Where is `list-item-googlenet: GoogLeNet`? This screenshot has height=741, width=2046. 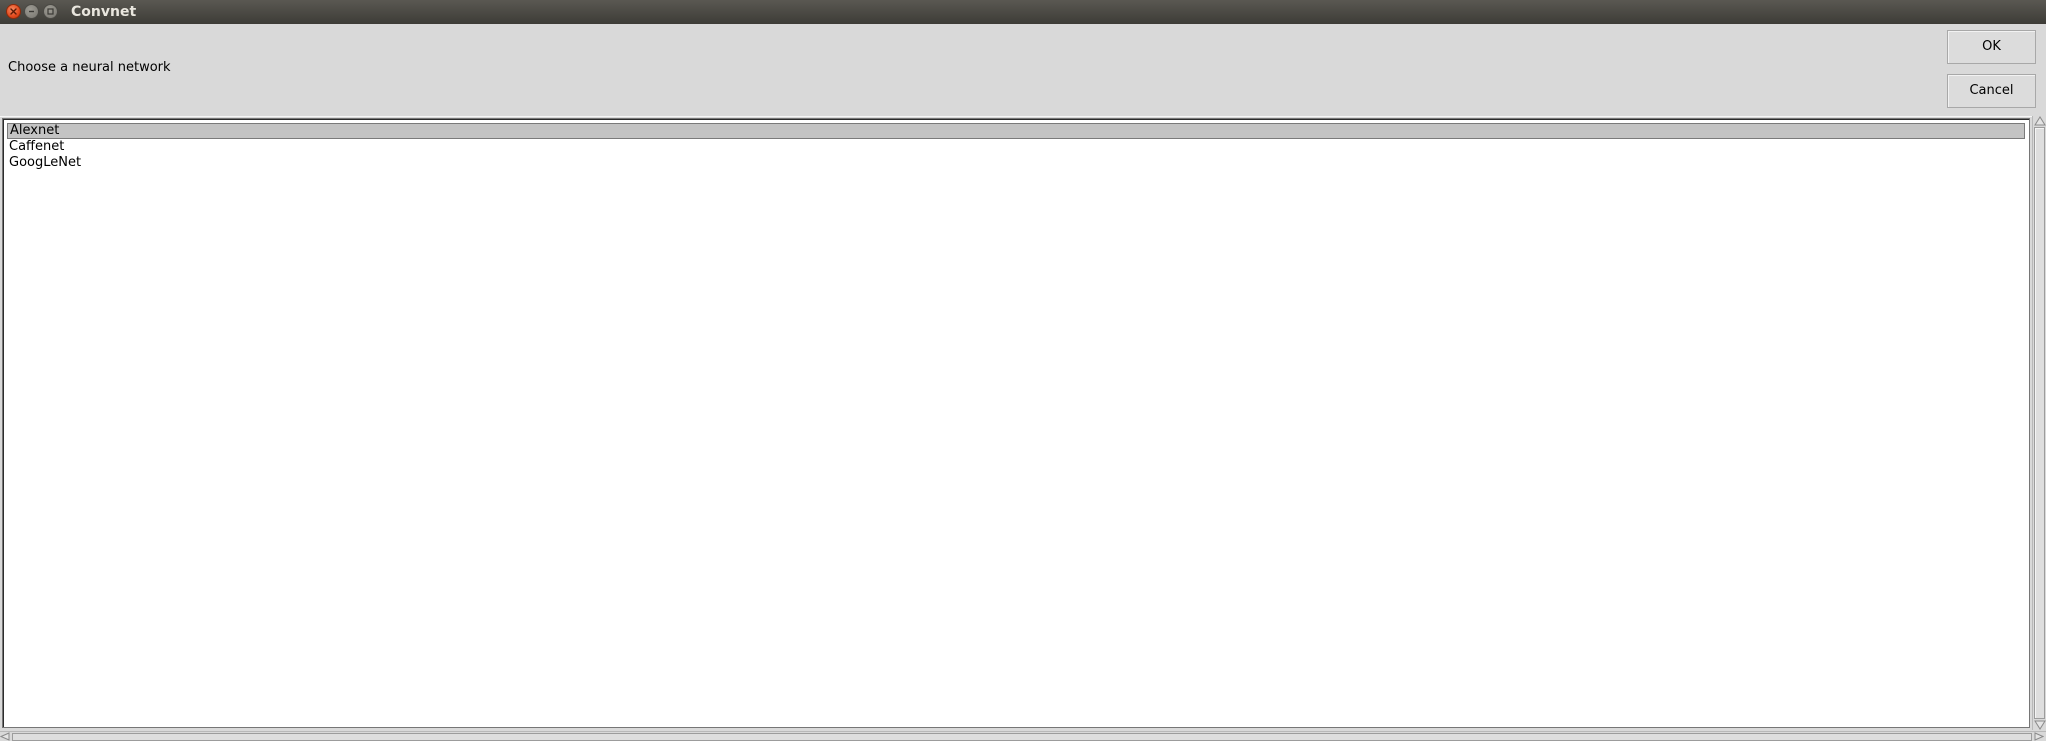
list-item-googlenet: GoogLeNet is located at coordinates (1016, 163).